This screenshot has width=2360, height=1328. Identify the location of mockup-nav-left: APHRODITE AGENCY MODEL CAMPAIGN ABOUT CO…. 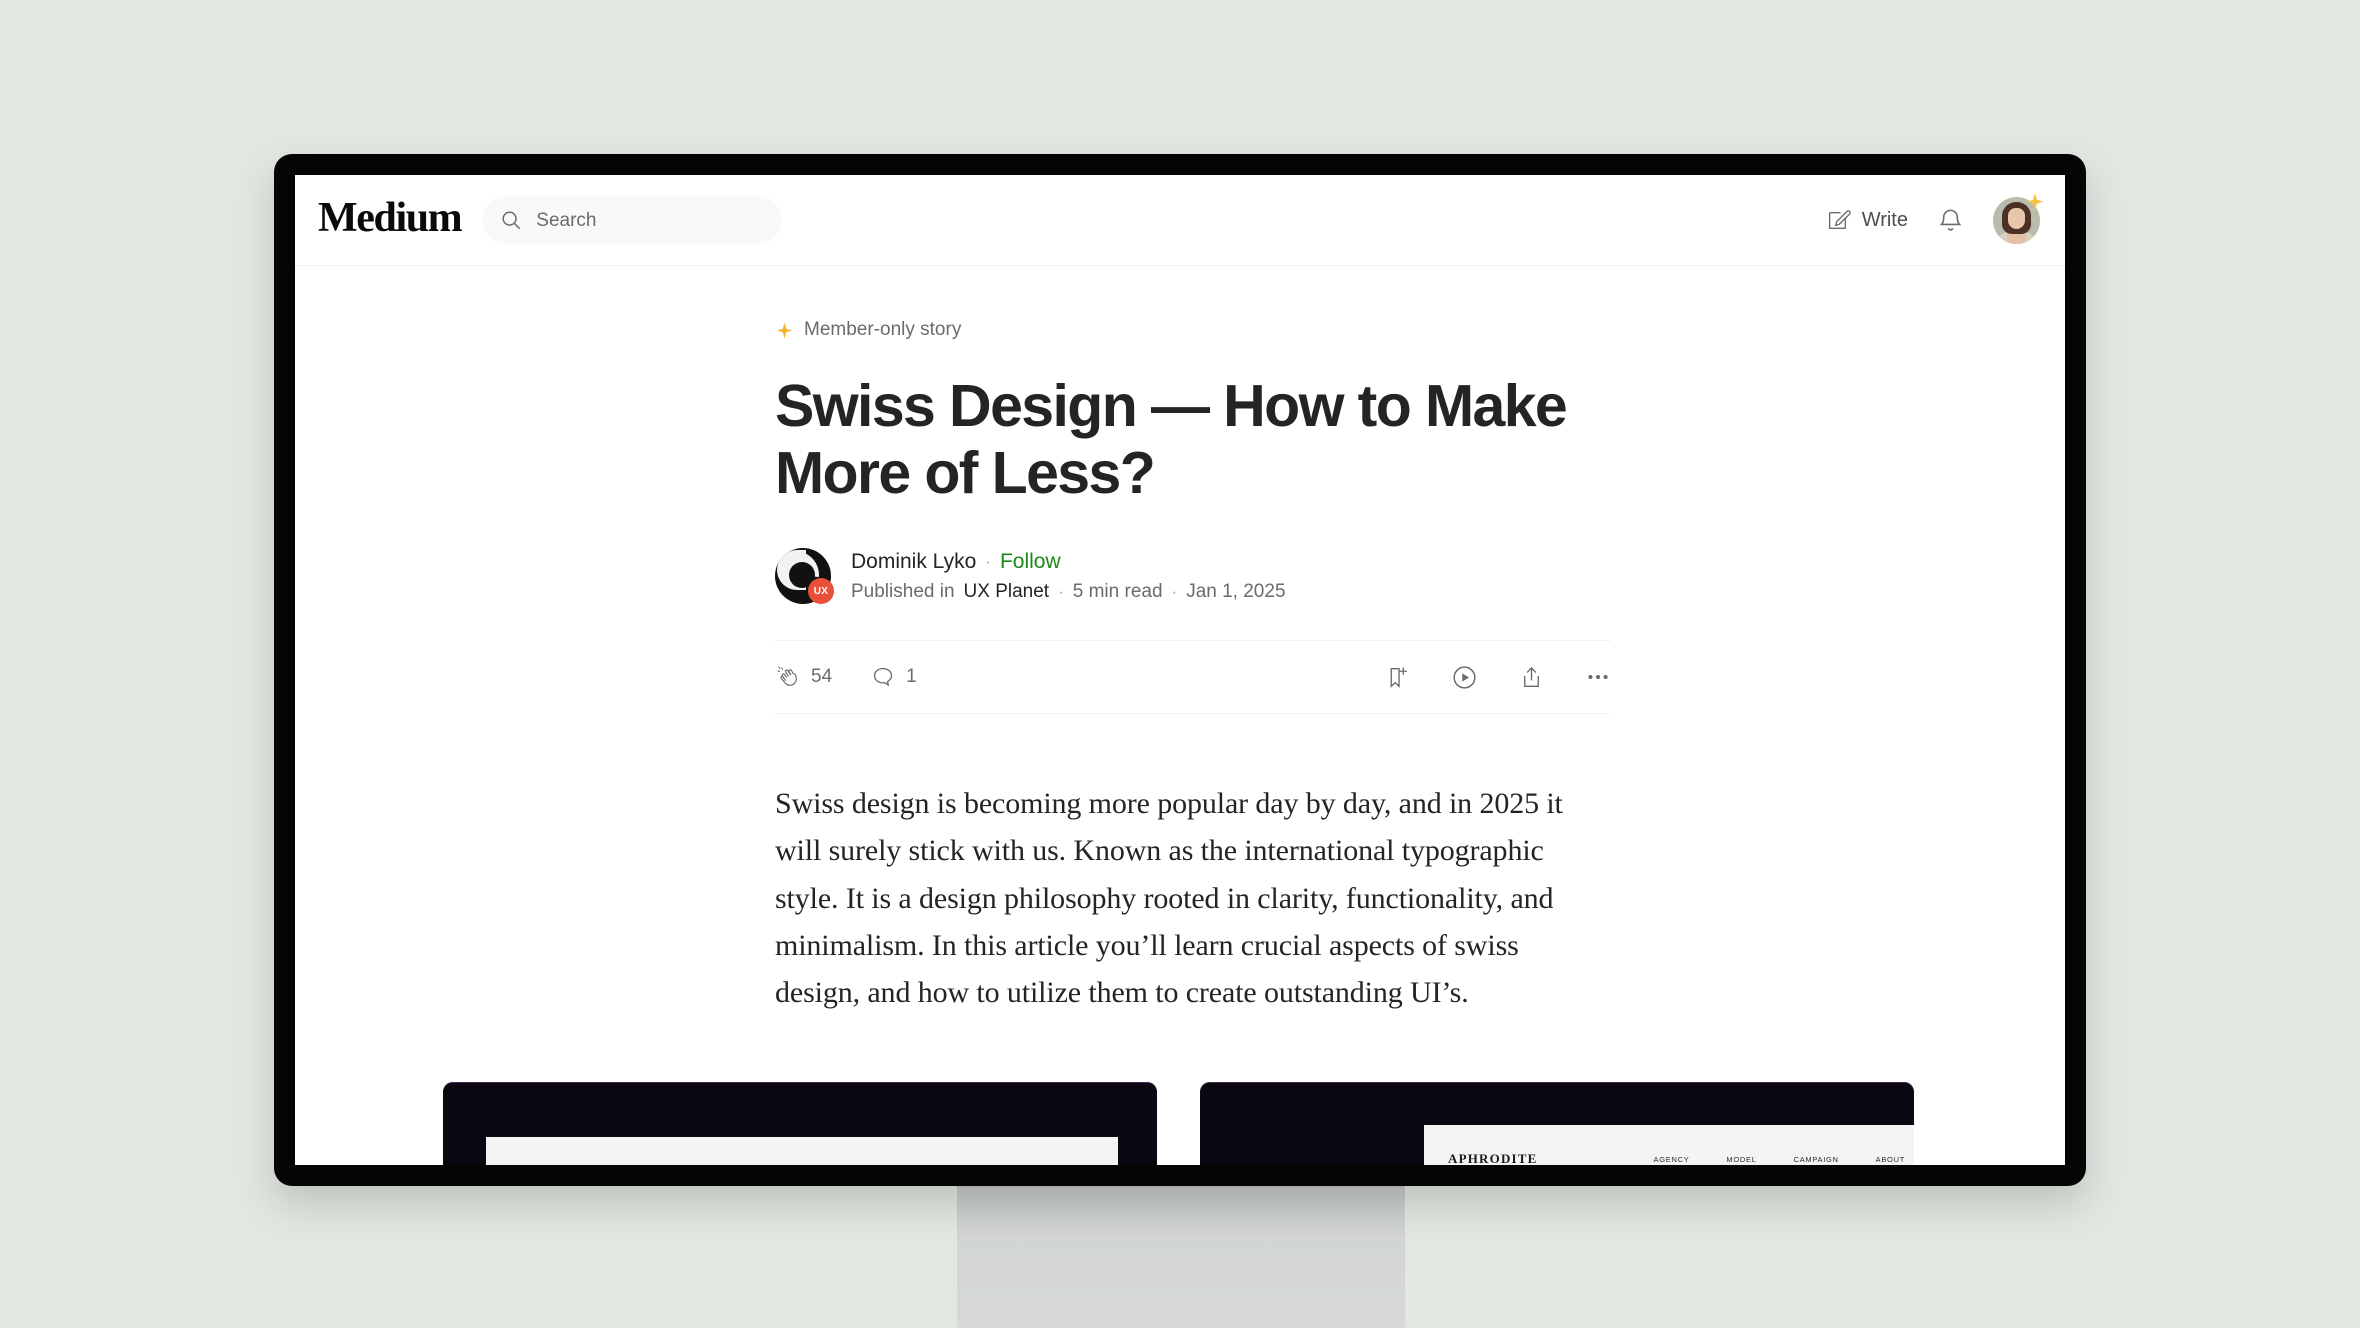
(802, 1151).